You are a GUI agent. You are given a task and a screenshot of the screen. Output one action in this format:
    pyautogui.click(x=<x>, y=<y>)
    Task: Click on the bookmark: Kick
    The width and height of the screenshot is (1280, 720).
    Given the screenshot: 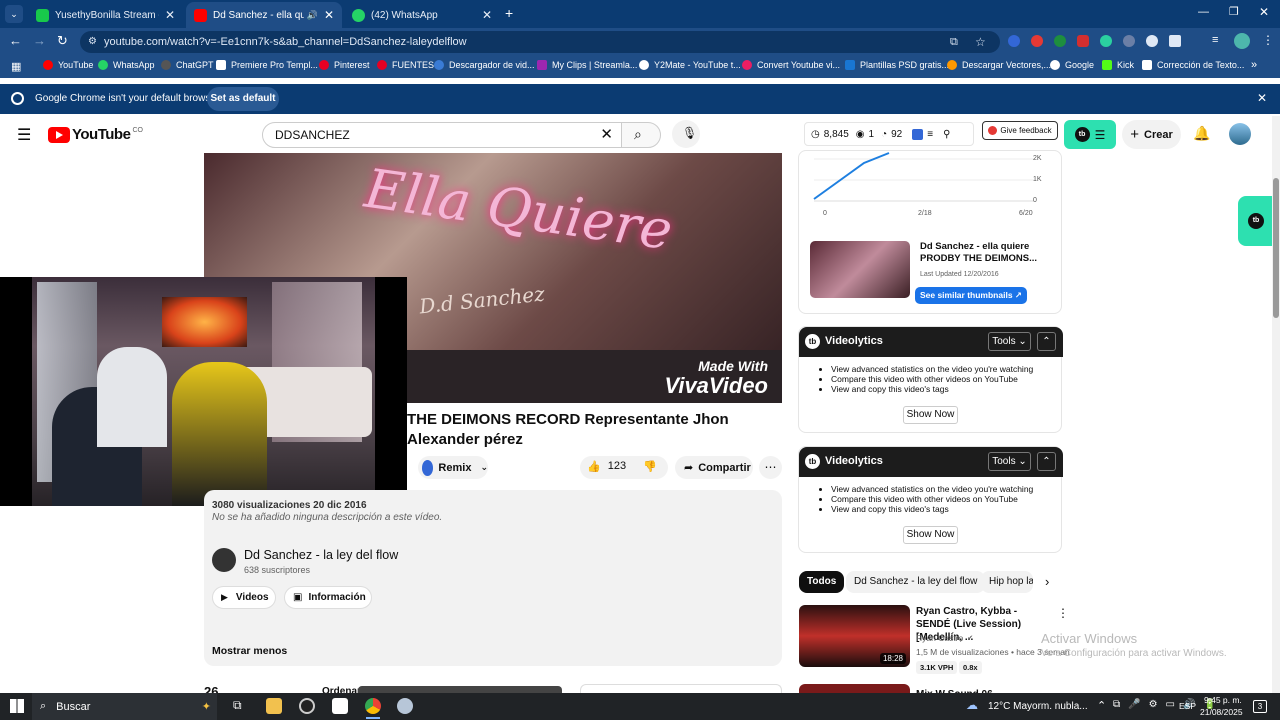 What is the action you would take?
    pyautogui.click(x=1118, y=65)
    